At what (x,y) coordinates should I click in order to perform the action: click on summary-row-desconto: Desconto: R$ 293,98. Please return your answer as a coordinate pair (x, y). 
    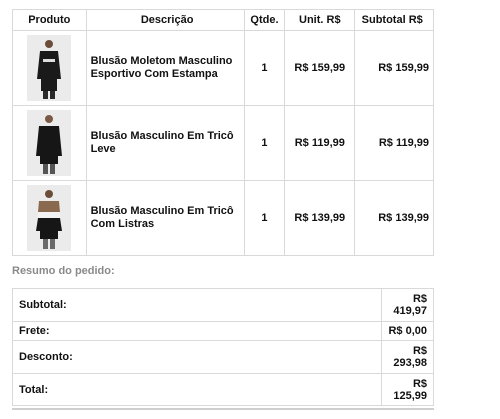
    Looking at the image, I should click on (223, 357).